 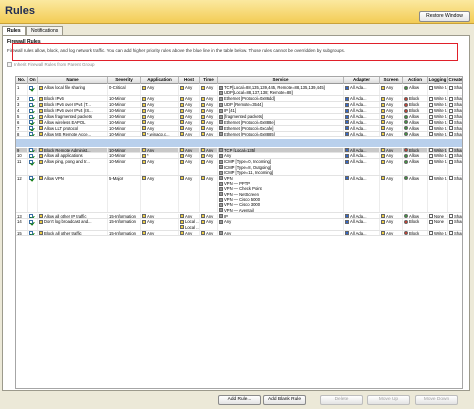 What do you see at coordinates (209, 80) in the screenshot?
I see `column-header-time: Time` at bounding box center [209, 80].